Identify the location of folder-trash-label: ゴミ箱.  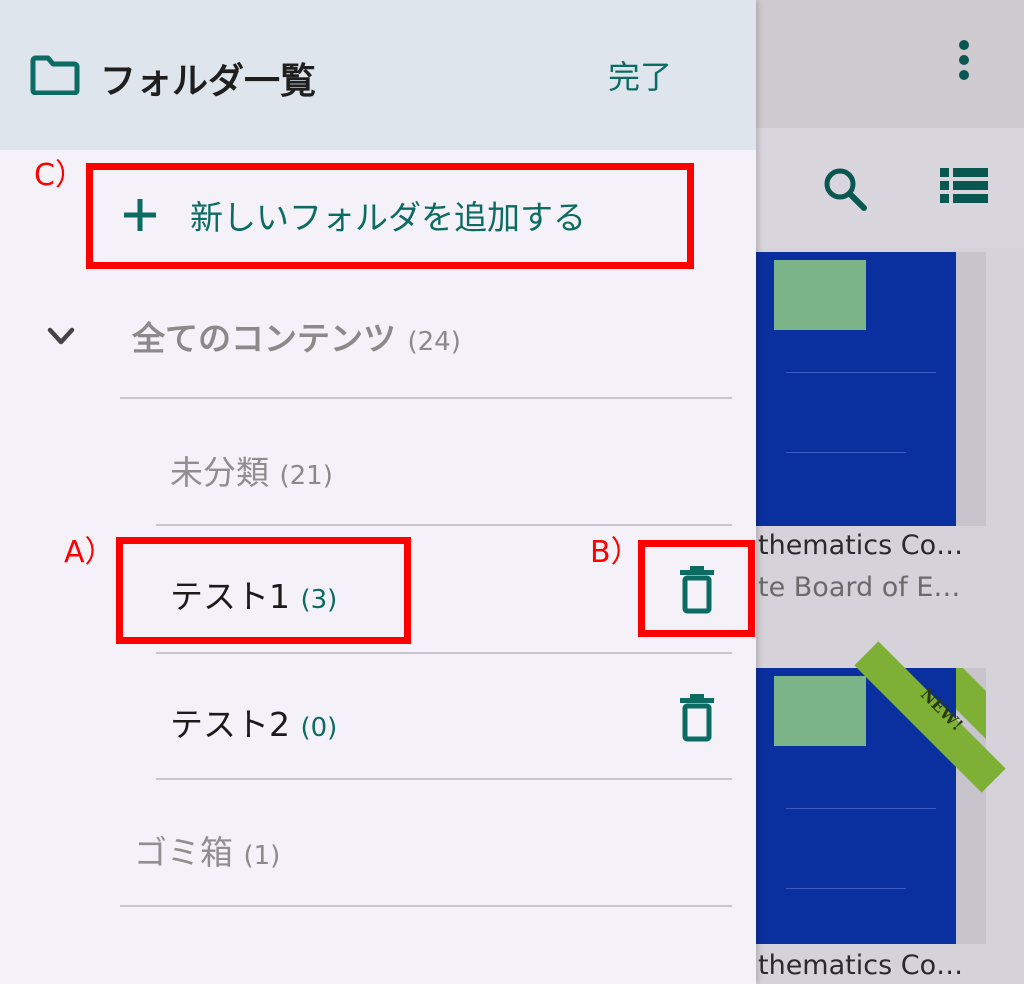
(183, 852).